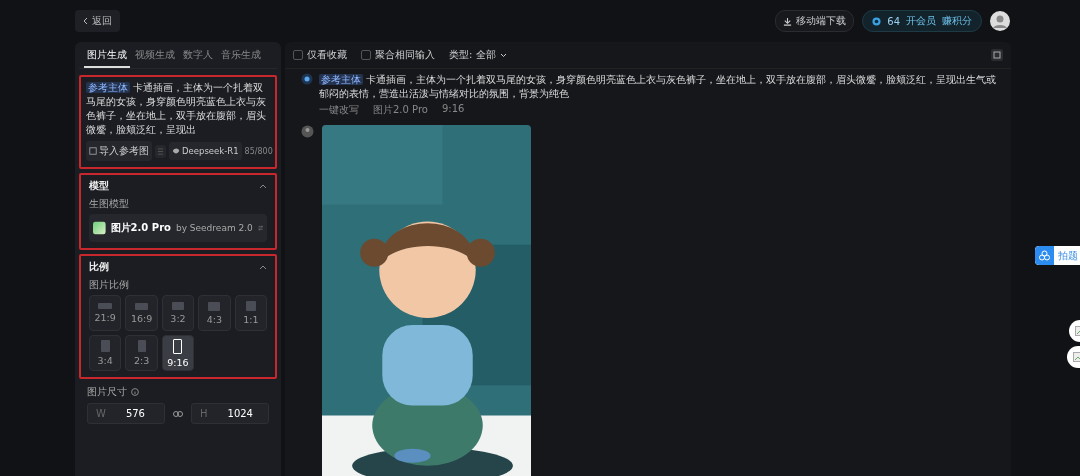 The height and width of the screenshot is (476, 1080). Describe the element at coordinates (478, 55) in the screenshot. I see `type-dropdown: 类型: 全部` at that location.